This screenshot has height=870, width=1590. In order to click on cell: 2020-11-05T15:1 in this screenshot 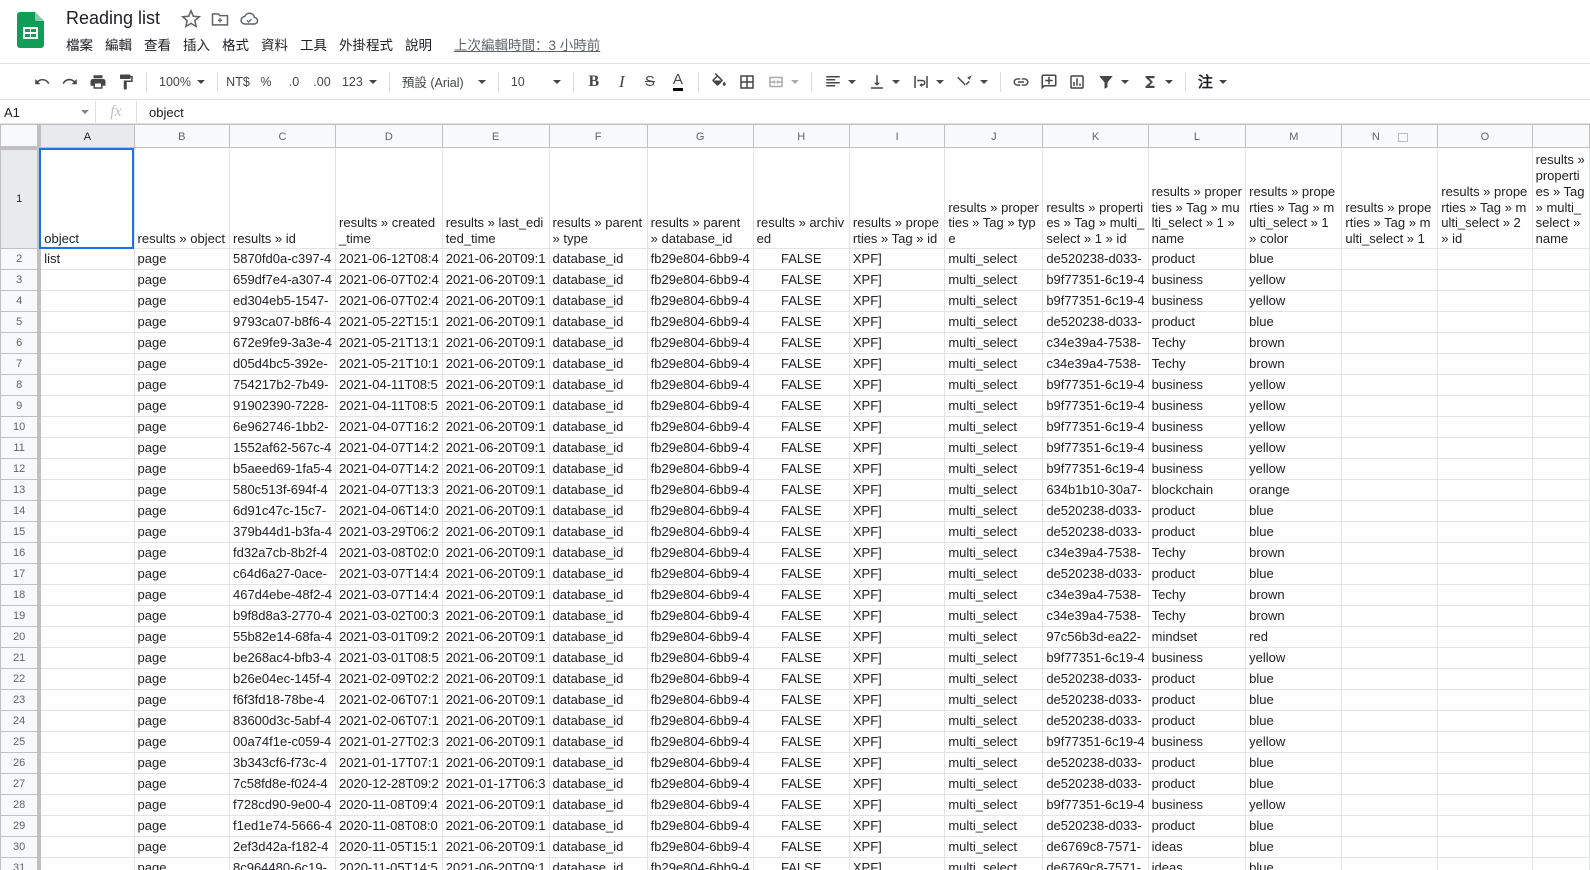, I will do `click(389, 847)`.